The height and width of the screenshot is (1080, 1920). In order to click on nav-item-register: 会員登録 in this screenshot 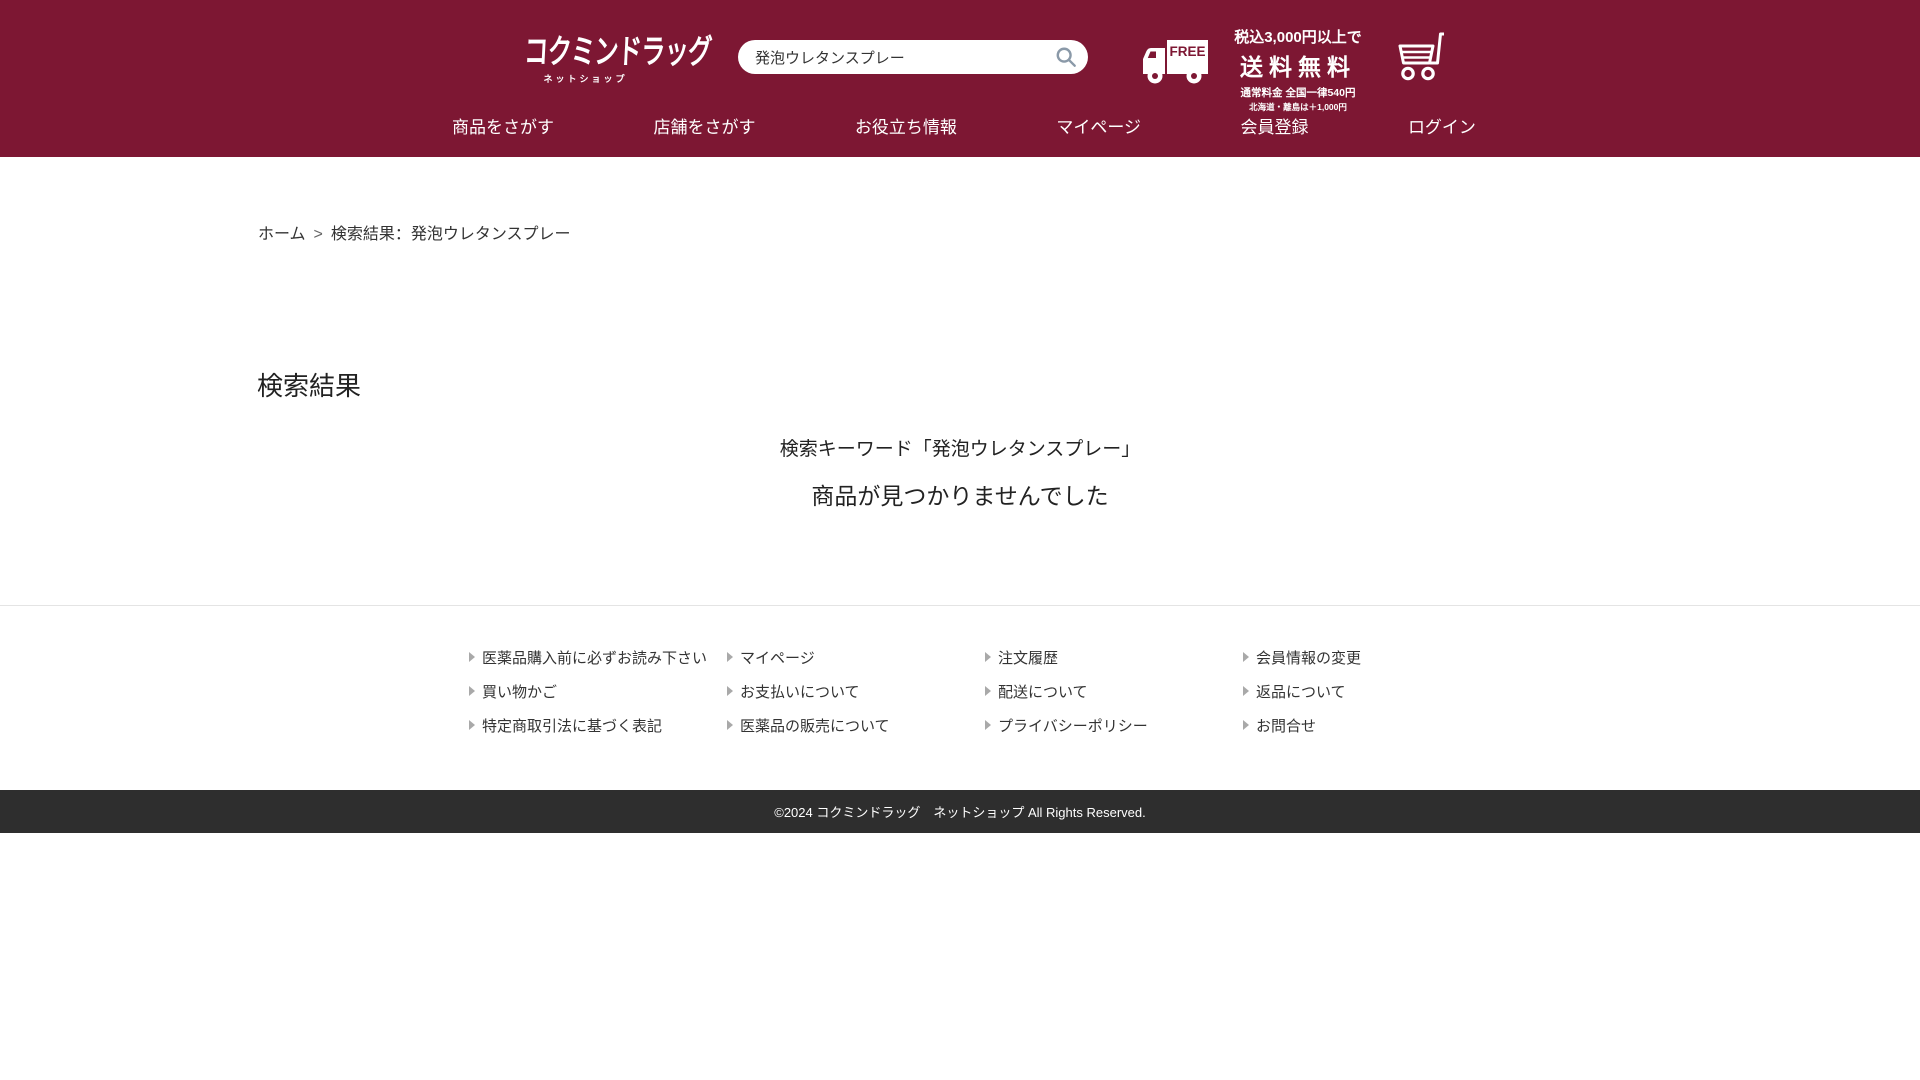, I will do `click(1274, 125)`.